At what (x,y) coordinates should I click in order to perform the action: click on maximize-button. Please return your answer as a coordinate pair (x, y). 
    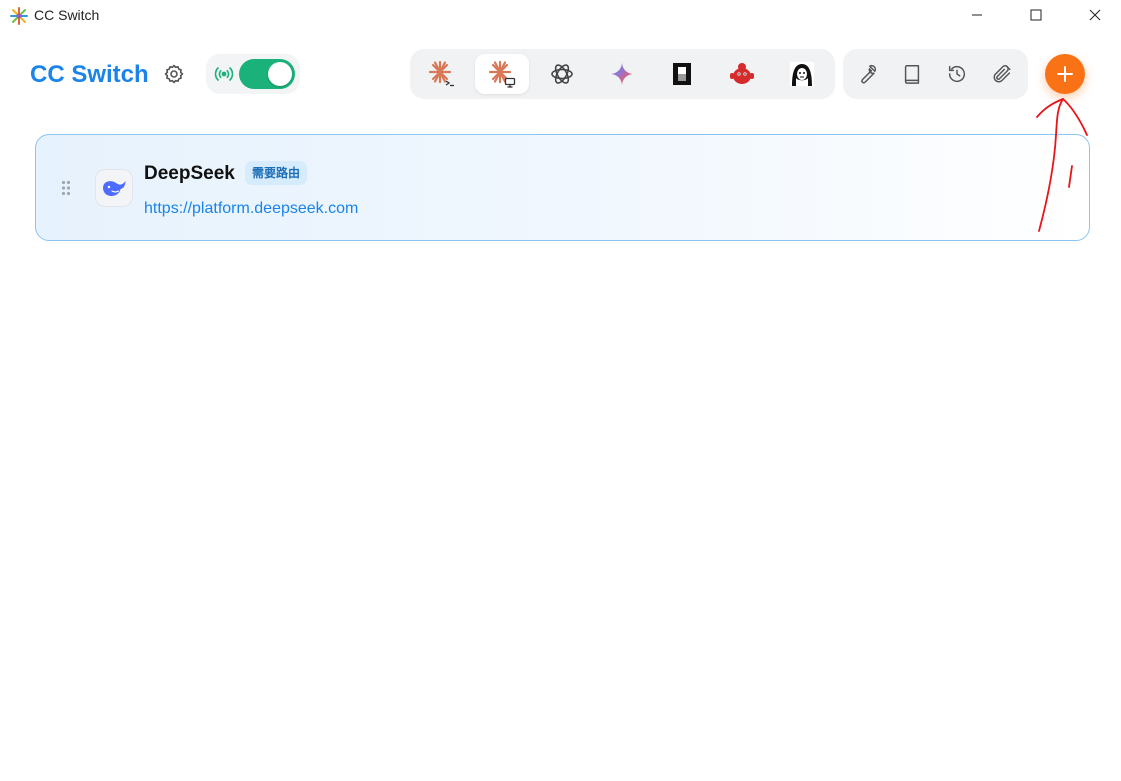
    Looking at the image, I should click on (1036, 15).